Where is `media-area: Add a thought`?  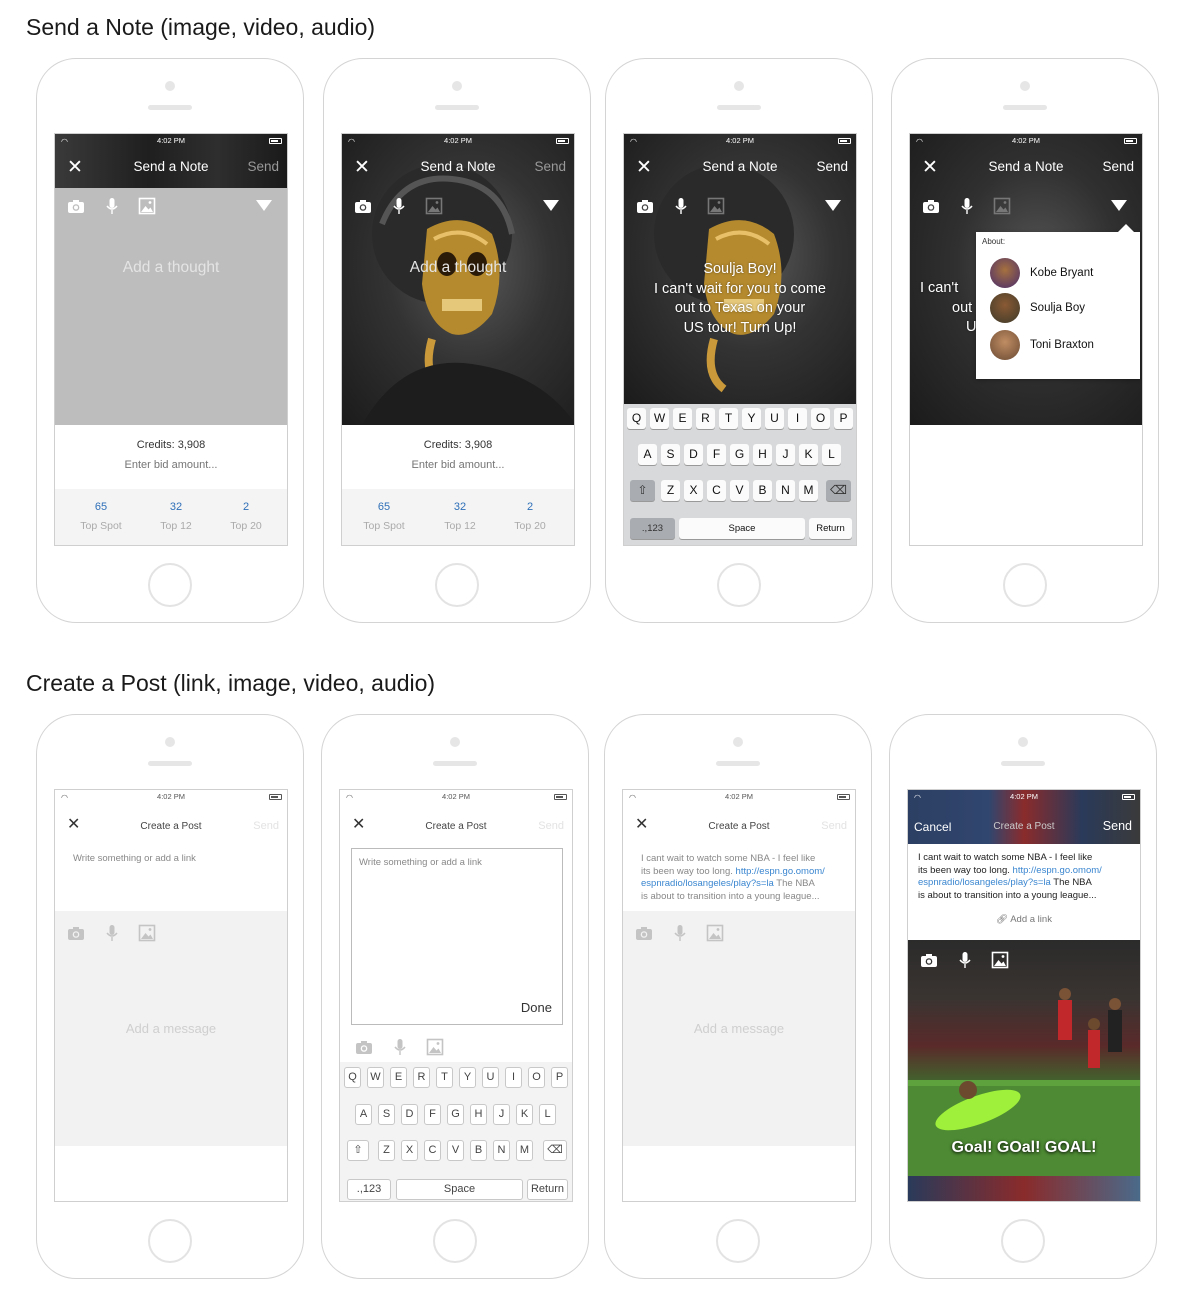 media-area: Add a thought is located at coordinates (458, 306).